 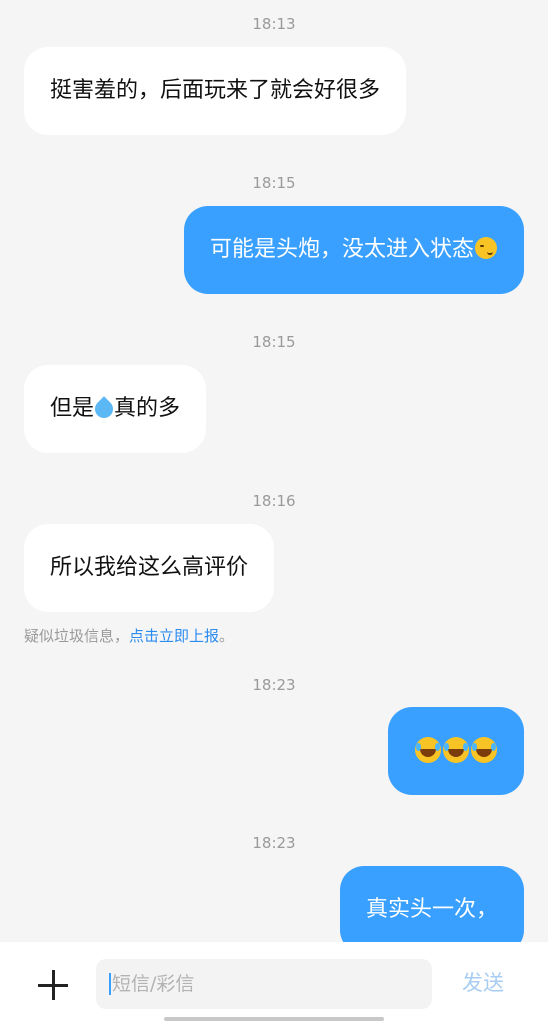 I want to click on text-cursor, so click(x=110, y=984).